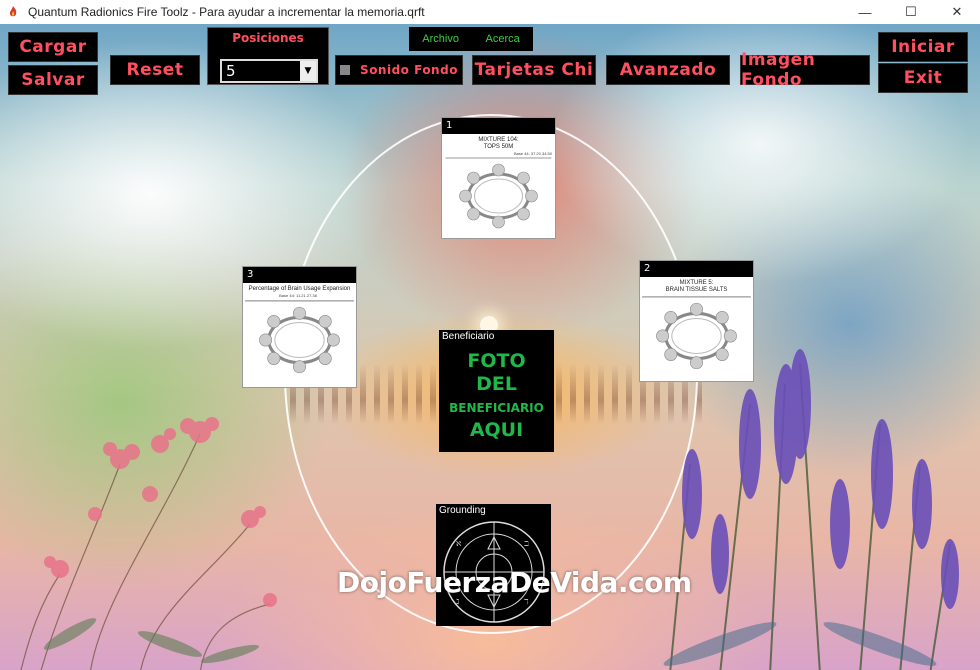 This screenshot has height=670, width=980. I want to click on reset-button: Reset, so click(155, 70).